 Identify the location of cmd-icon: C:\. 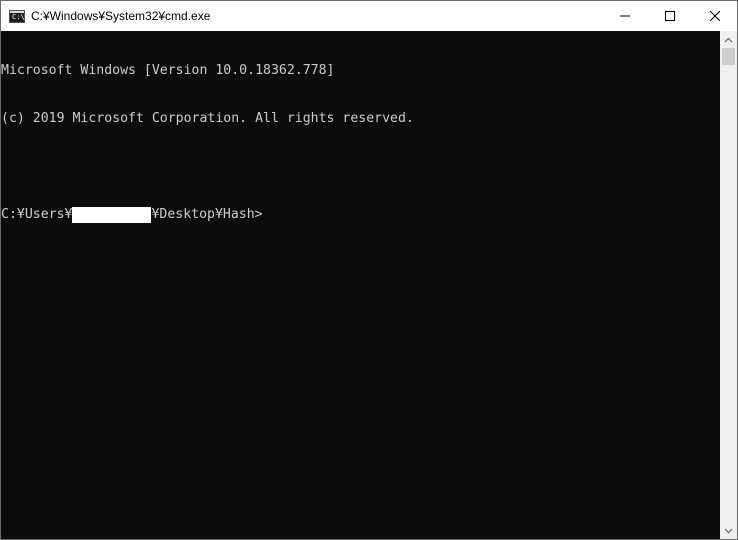
(17, 16).